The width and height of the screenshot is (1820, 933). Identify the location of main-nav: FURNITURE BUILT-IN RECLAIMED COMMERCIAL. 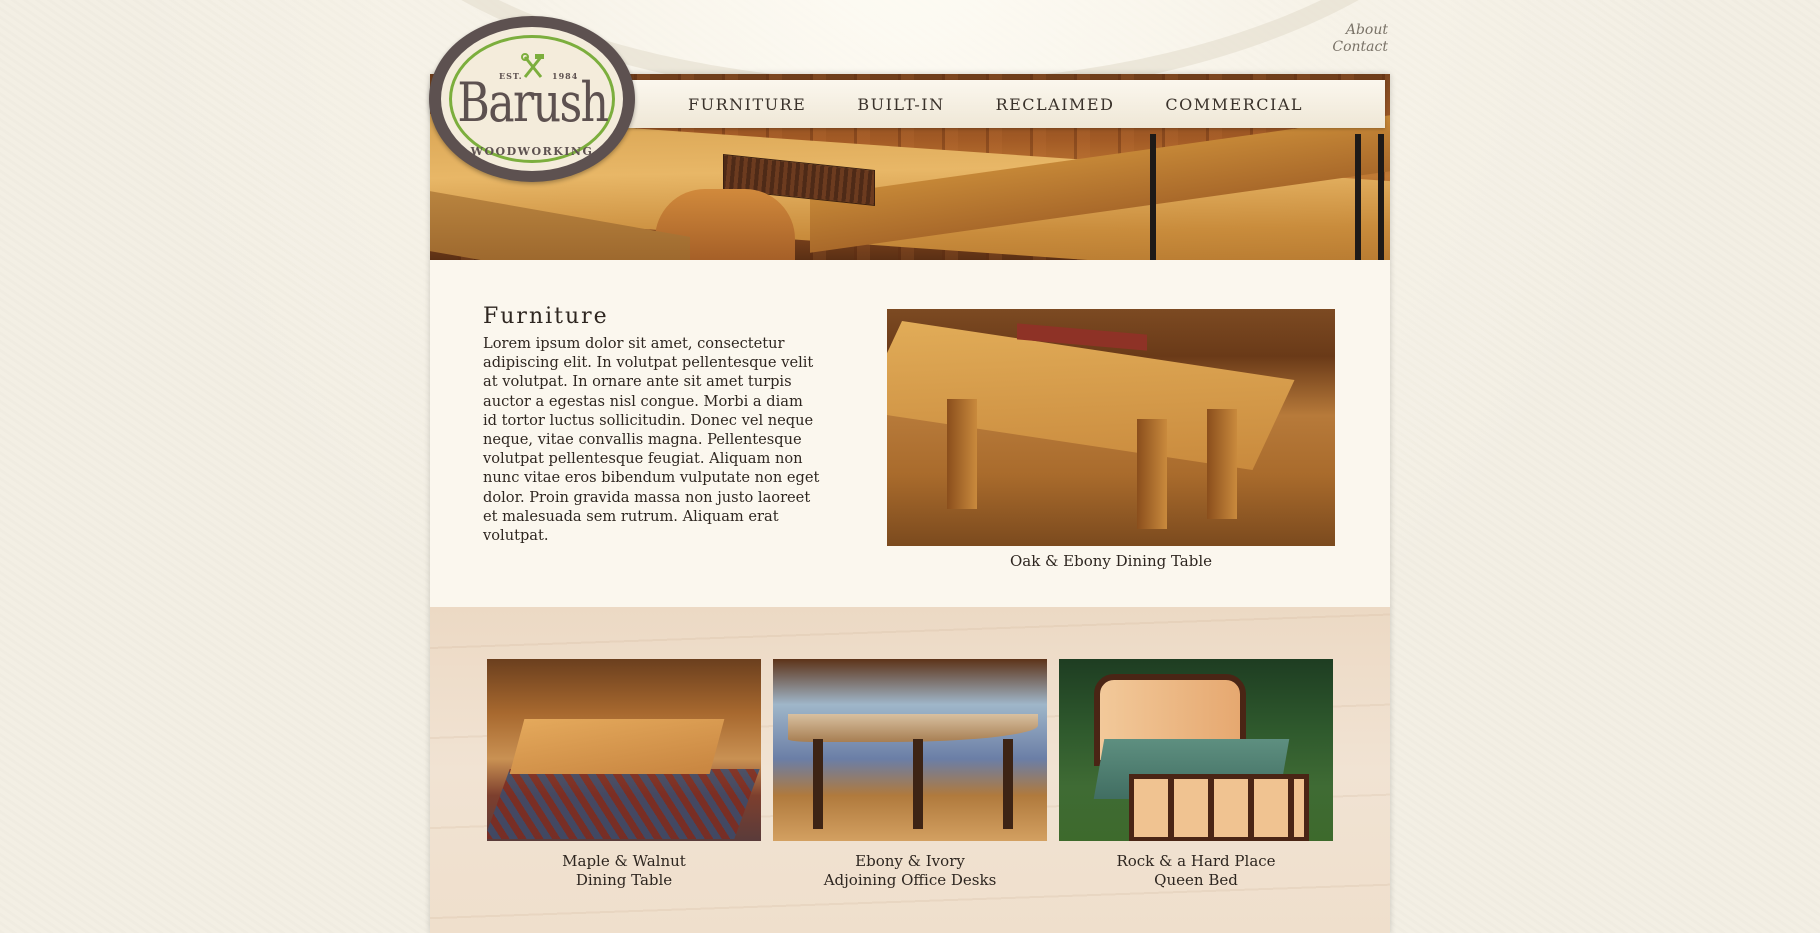
(1005, 104).